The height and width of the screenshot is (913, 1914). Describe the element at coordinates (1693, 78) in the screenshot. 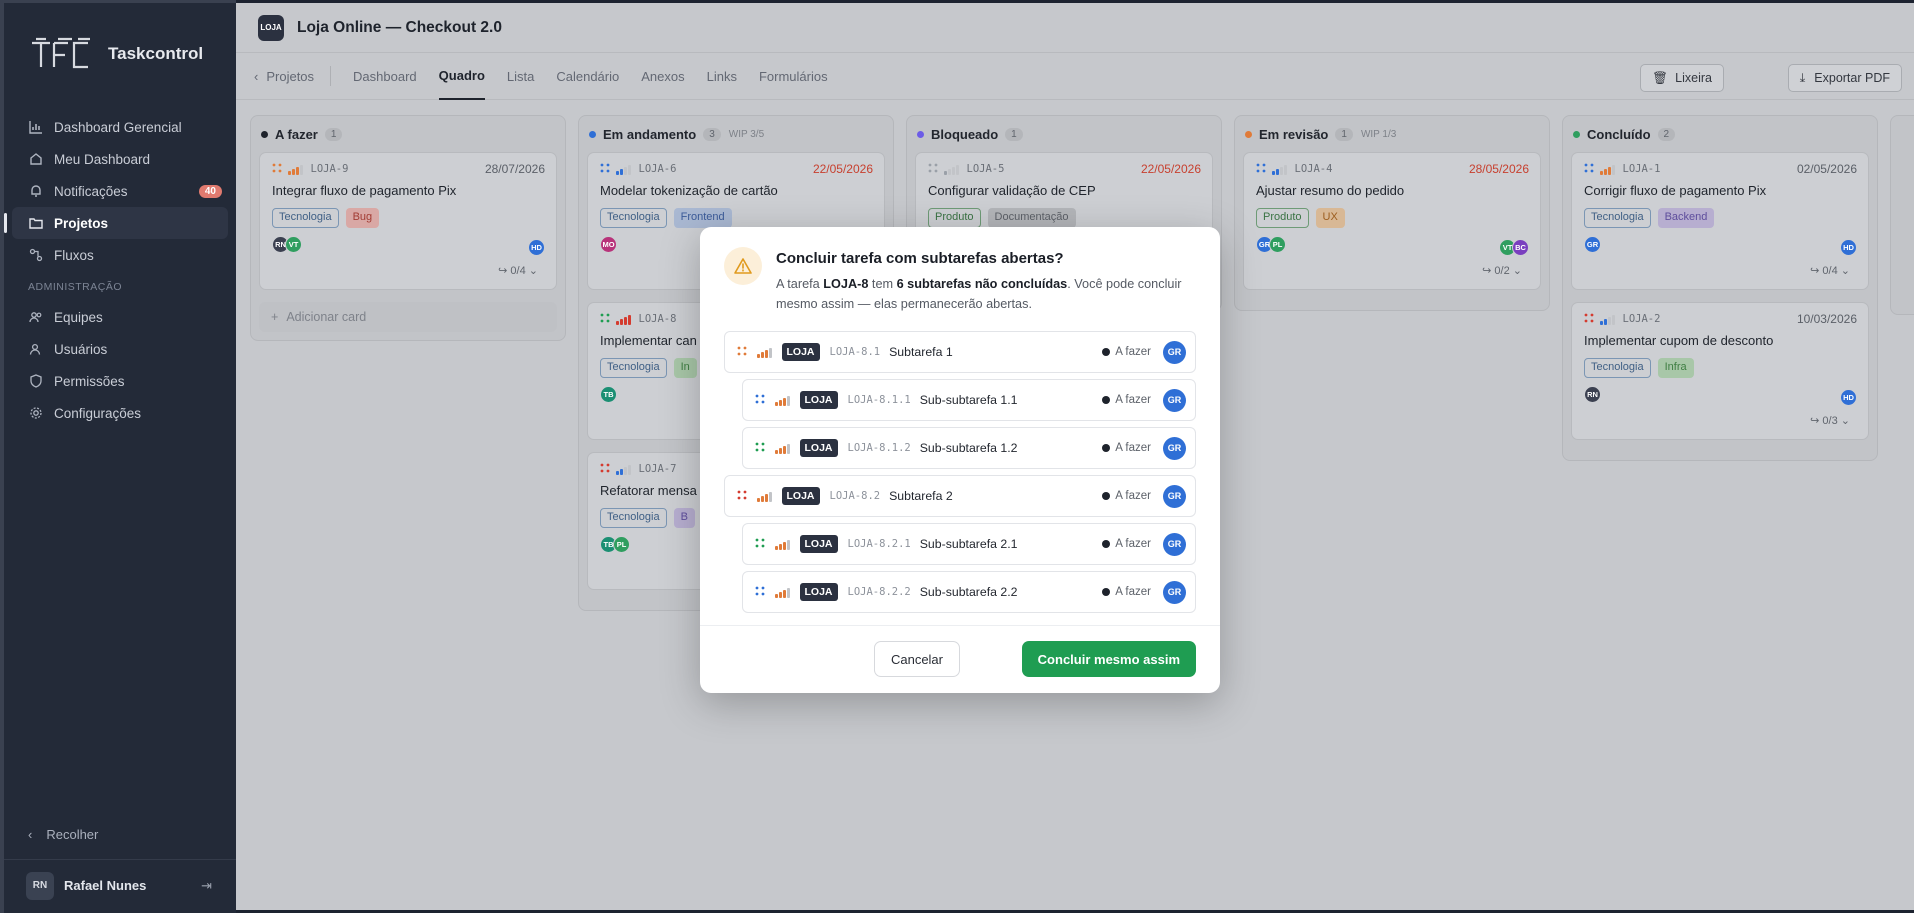

I see `trash-label: Lixeira` at that location.